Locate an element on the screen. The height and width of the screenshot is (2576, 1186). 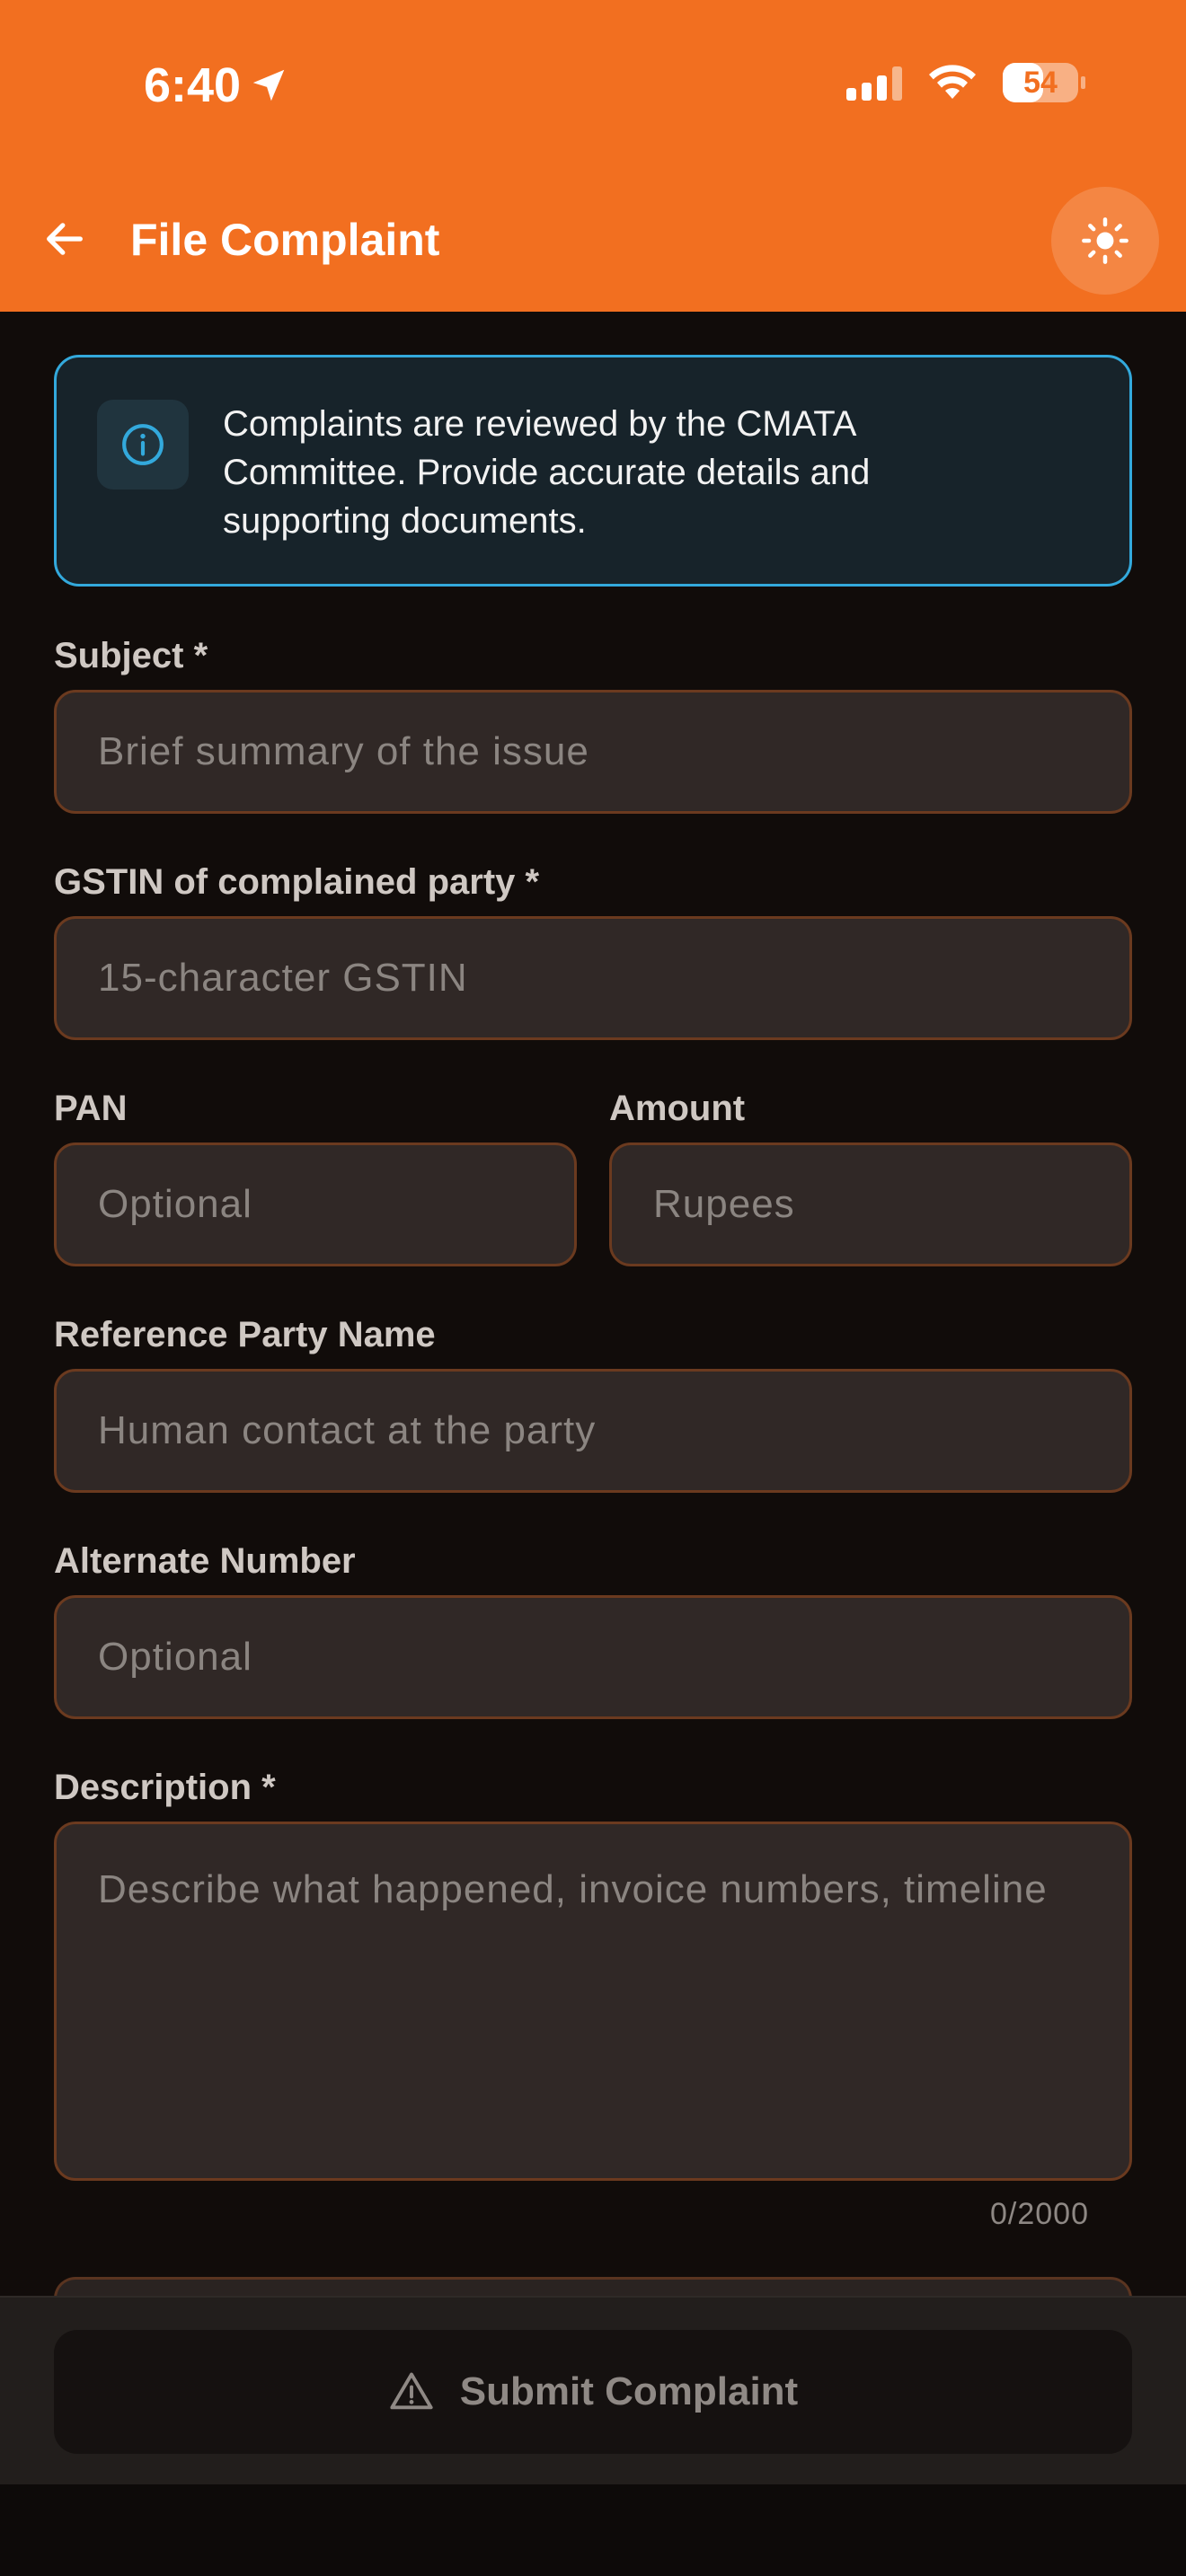
battery-icon: 54 is located at coordinates (1044, 82).